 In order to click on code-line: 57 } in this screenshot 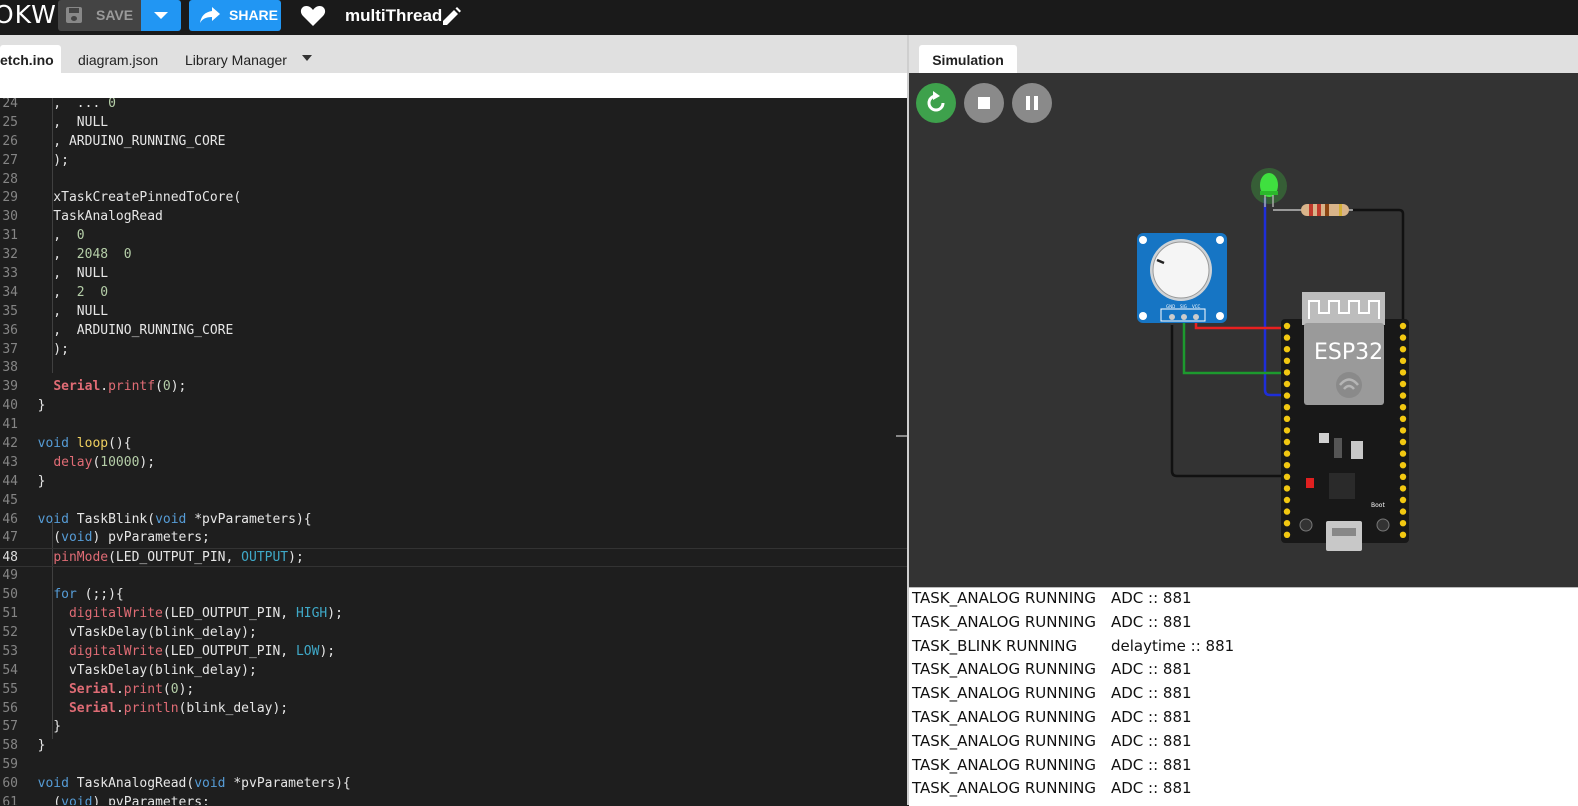, I will do `click(453, 727)`.